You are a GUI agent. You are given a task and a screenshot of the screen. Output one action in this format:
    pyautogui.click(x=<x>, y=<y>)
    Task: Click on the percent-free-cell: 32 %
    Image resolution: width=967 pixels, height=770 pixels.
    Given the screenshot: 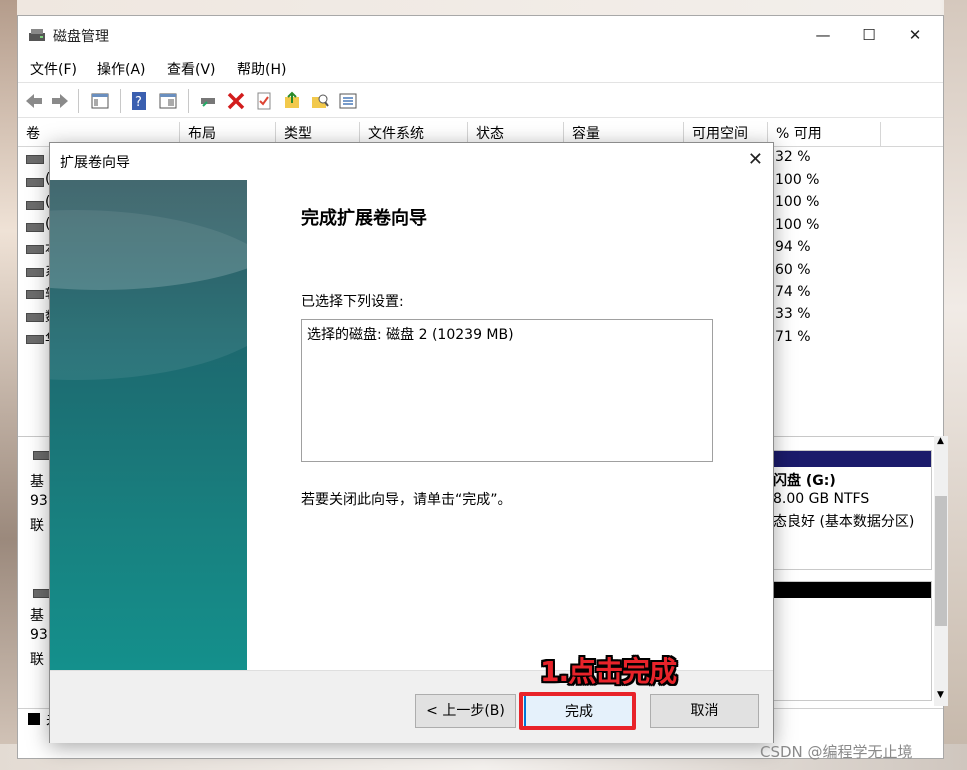 What is the action you would take?
    pyautogui.click(x=793, y=157)
    